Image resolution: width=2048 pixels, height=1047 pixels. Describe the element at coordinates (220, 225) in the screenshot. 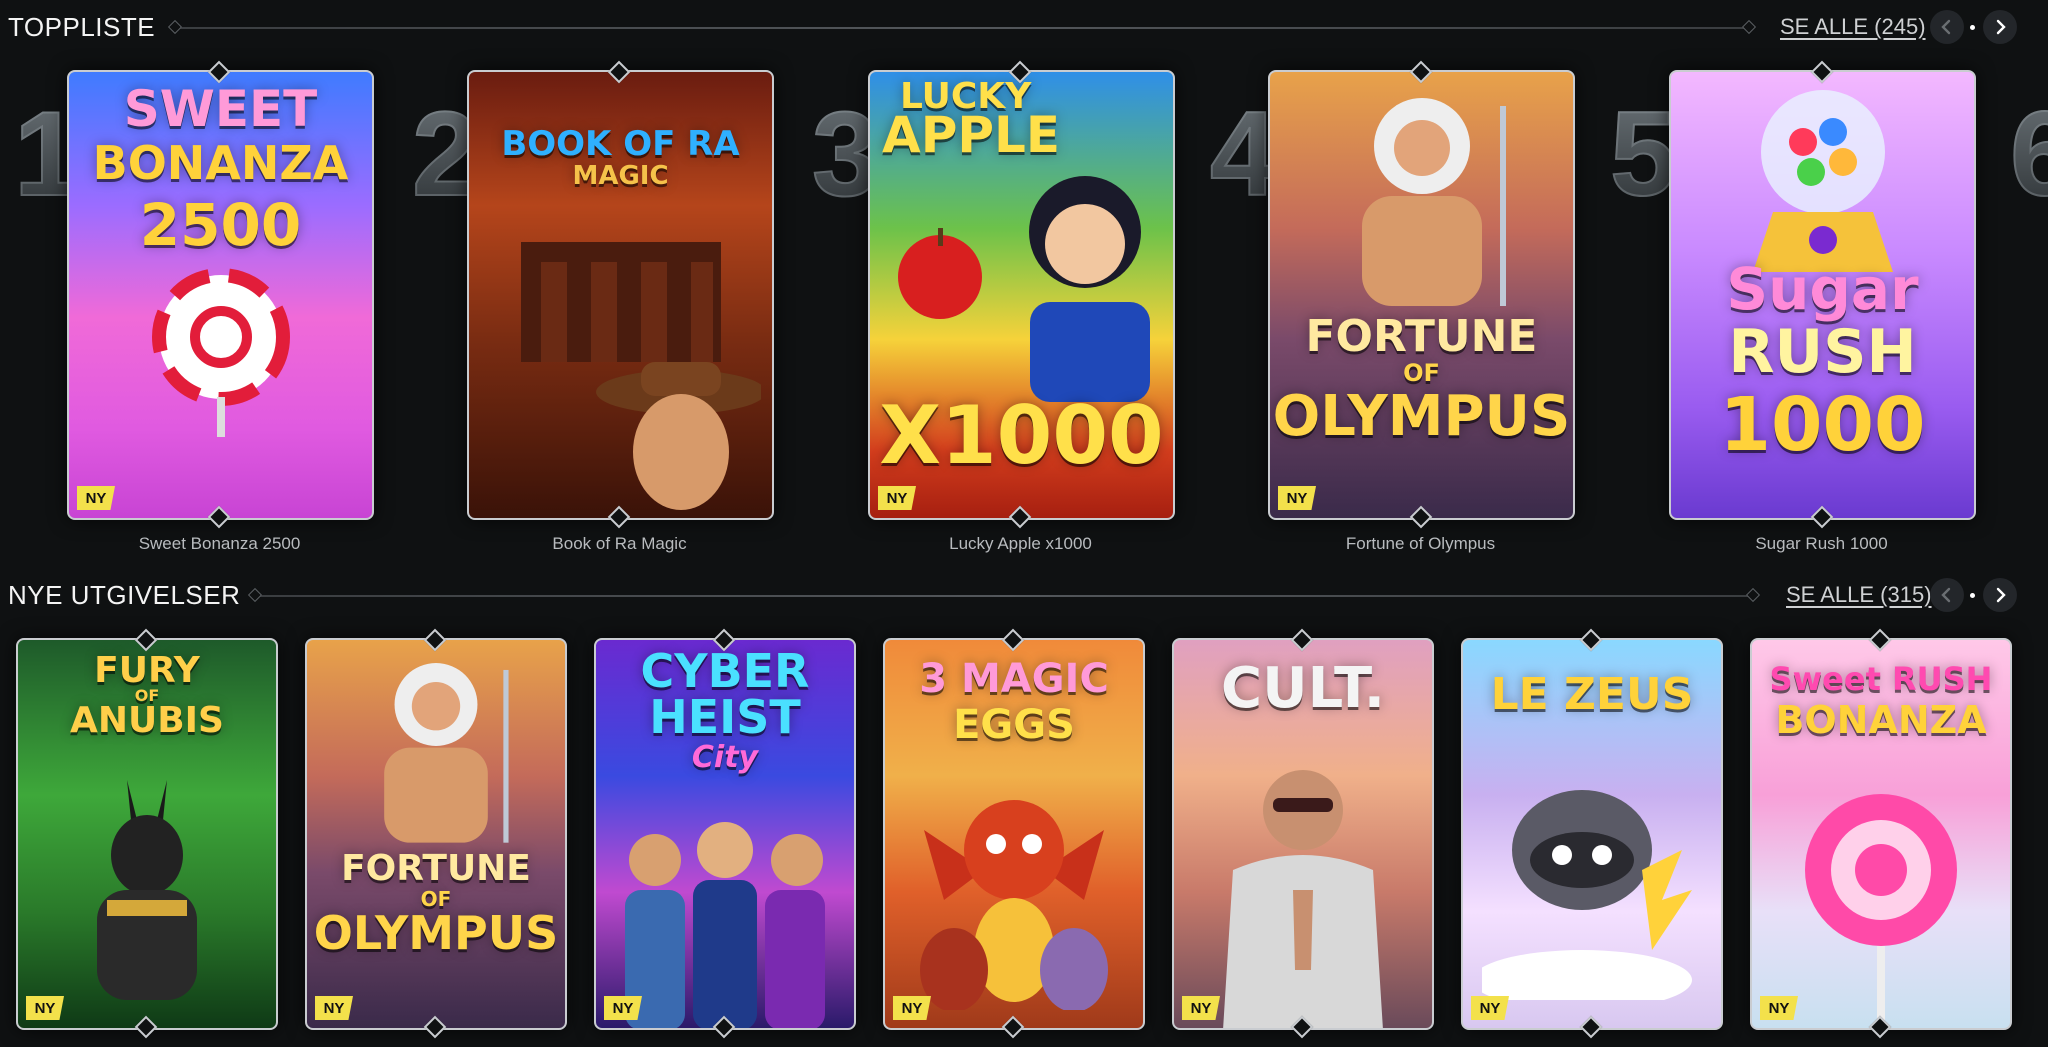

I see `game-logo-text: 2500` at that location.